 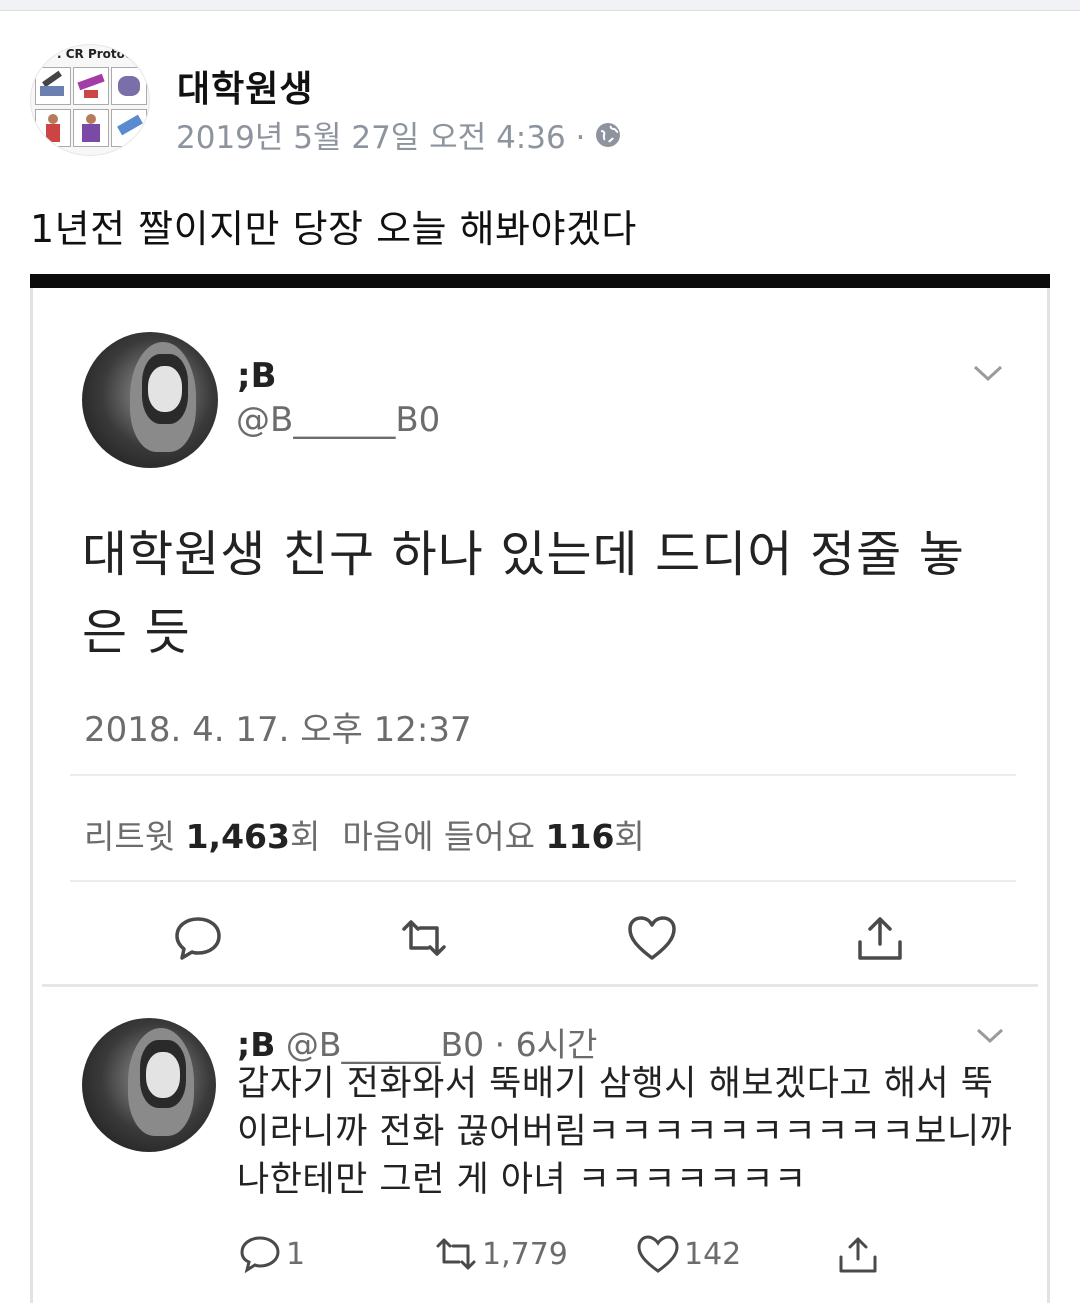 What do you see at coordinates (338, 420) in the screenshot?
I see `tweet-author-handle: @B______B0` at bounding box center [338, 420].